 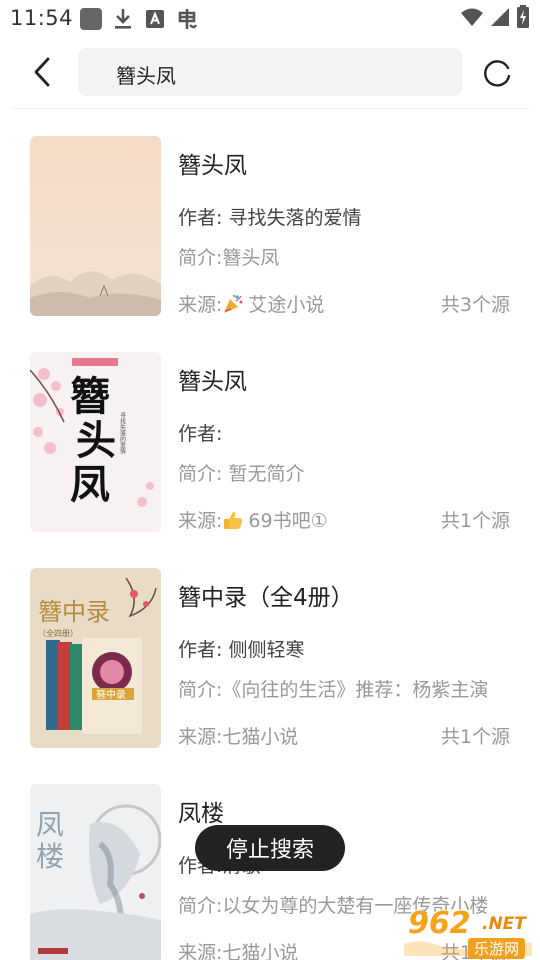 What do you see at coordinates (93, 440) in the screenshot?
I see `cover-calligraphy: 簪头凤` at bounding box center [93, 440].